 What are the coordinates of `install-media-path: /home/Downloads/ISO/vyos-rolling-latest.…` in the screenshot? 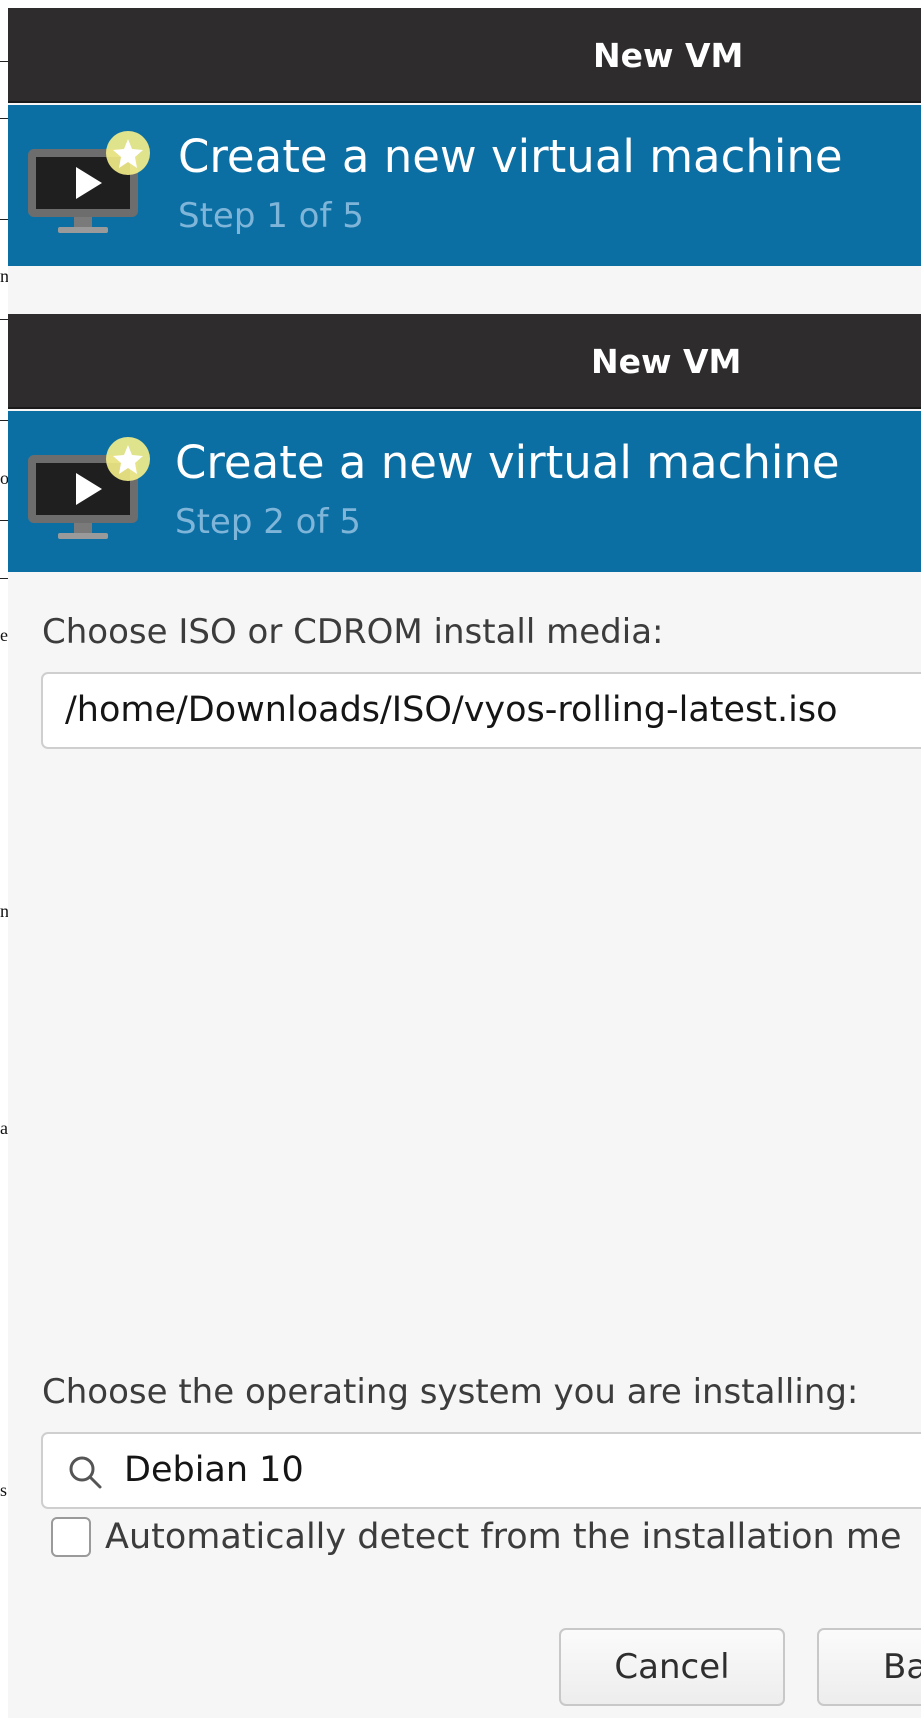 It's located at (451, 710).